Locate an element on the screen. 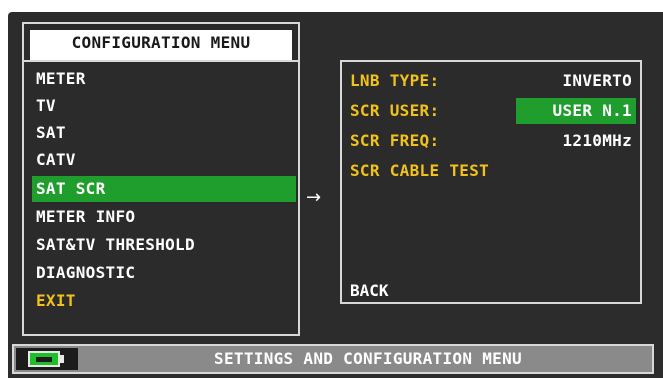 This screenshot has height=378, width=663. menu-item-catv: CATV is located at coordinates (164, 160).